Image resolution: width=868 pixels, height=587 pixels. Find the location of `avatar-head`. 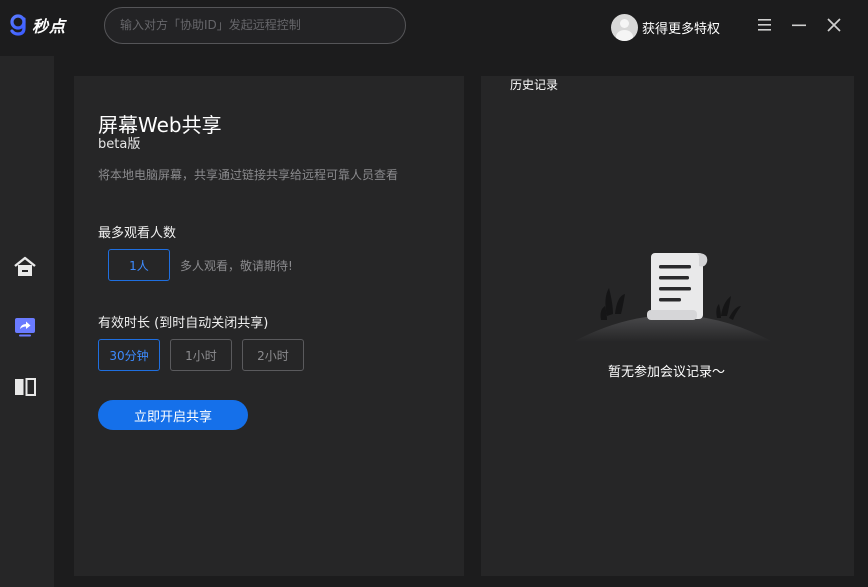

avatar-head is located at coordinates (624, 23).